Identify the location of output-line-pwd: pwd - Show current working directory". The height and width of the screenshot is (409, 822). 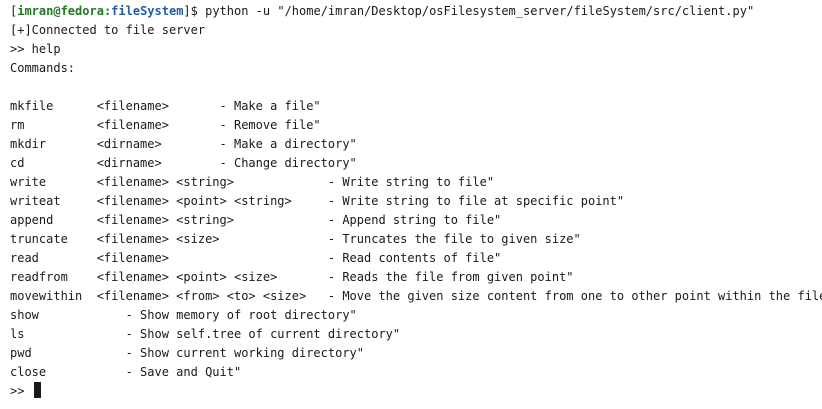
(187, 353).